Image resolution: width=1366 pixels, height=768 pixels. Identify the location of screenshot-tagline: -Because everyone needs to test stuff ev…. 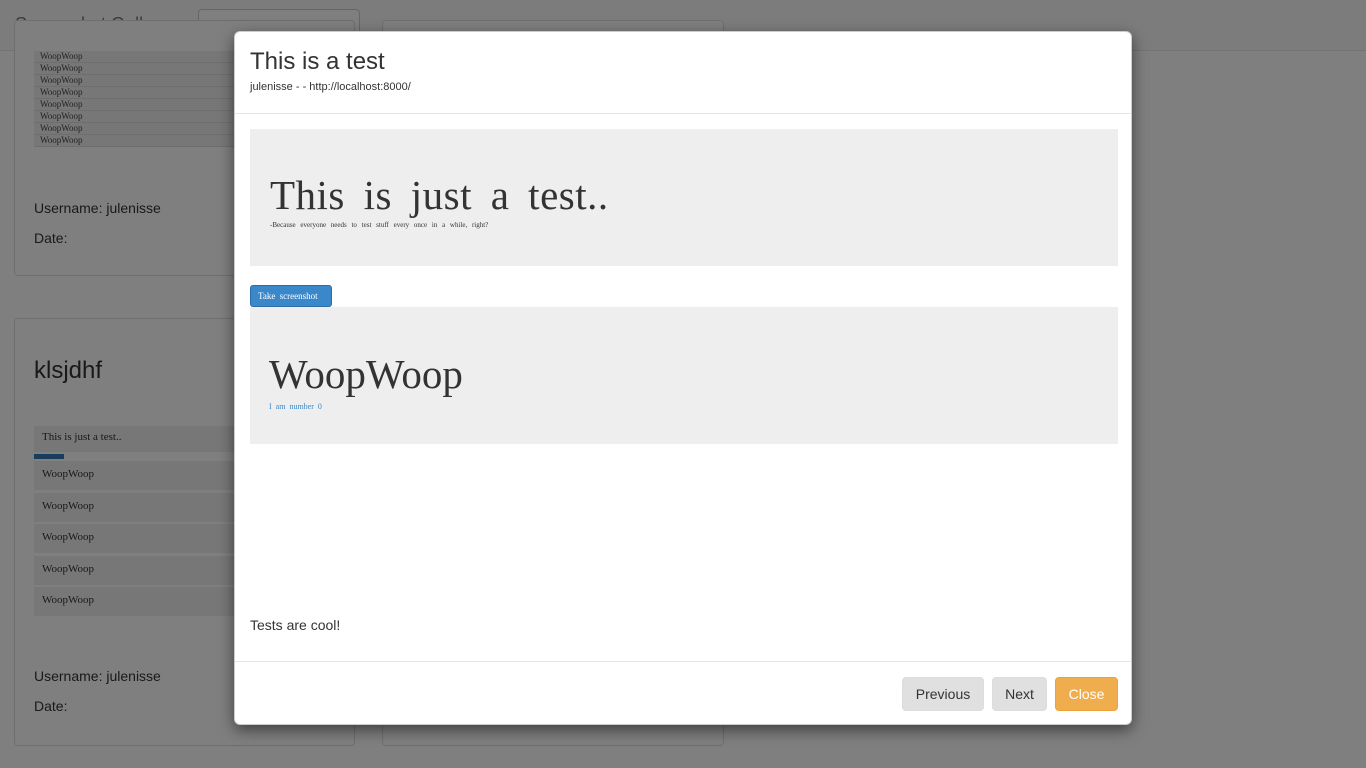
(379, 225).